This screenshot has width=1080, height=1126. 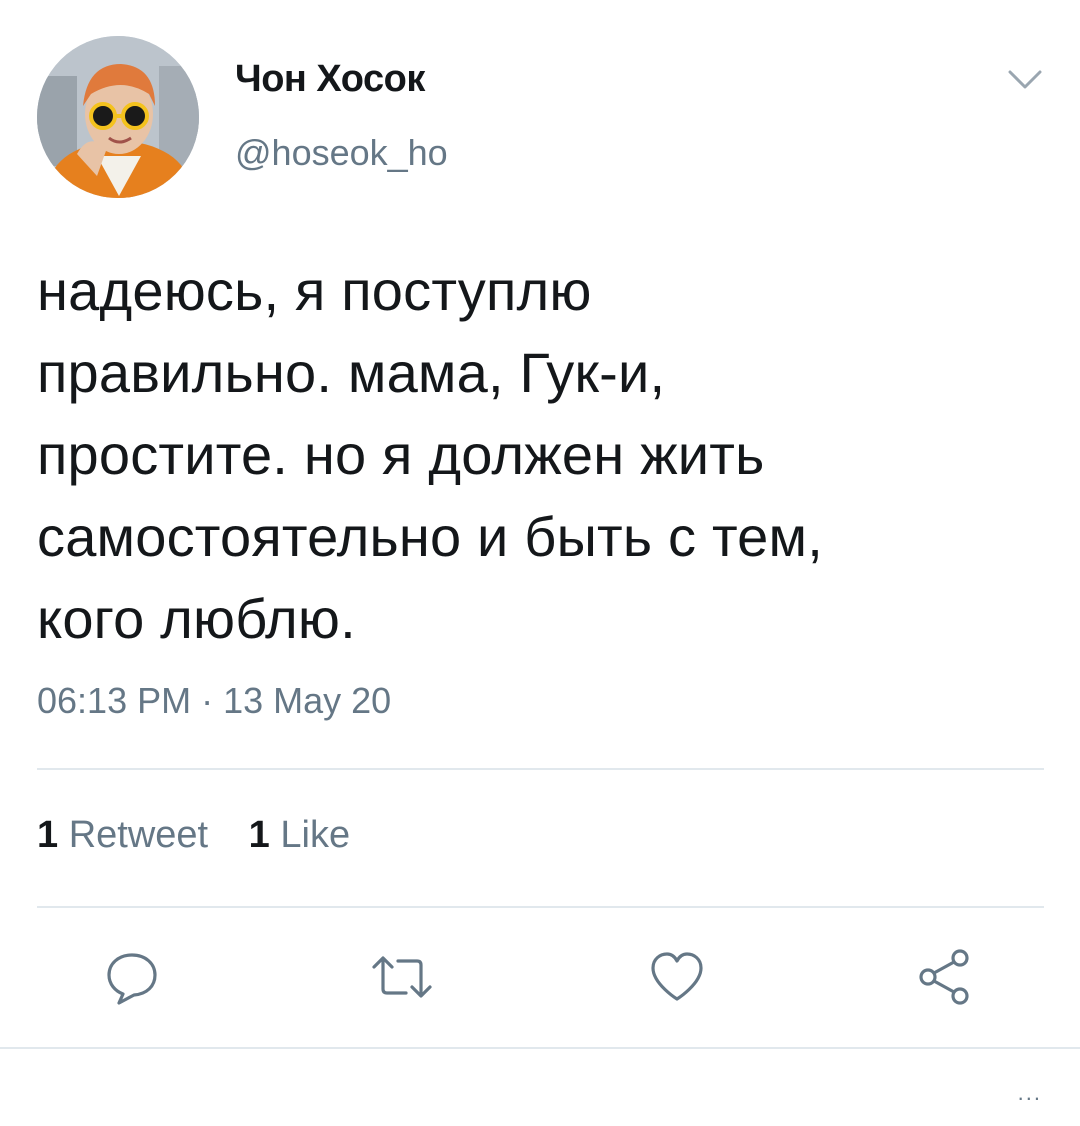 What do you see at coordinates (315, 835) in the screenshot?
I see `like-label: Like` at bounding box center [315, 835].